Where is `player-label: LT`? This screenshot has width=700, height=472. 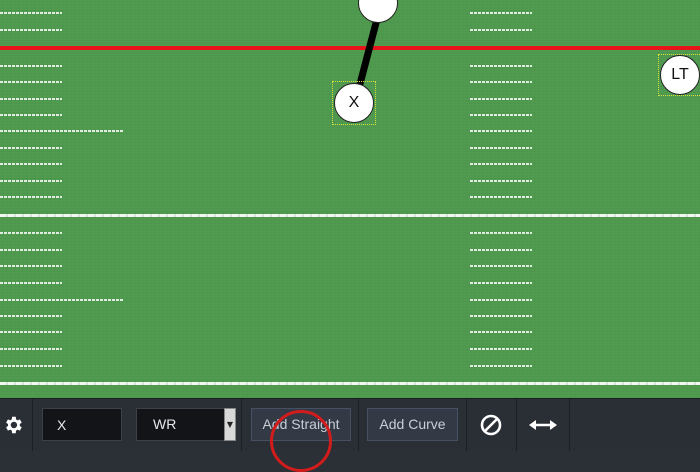 player-label: LT is located at coordinates (680, 74).